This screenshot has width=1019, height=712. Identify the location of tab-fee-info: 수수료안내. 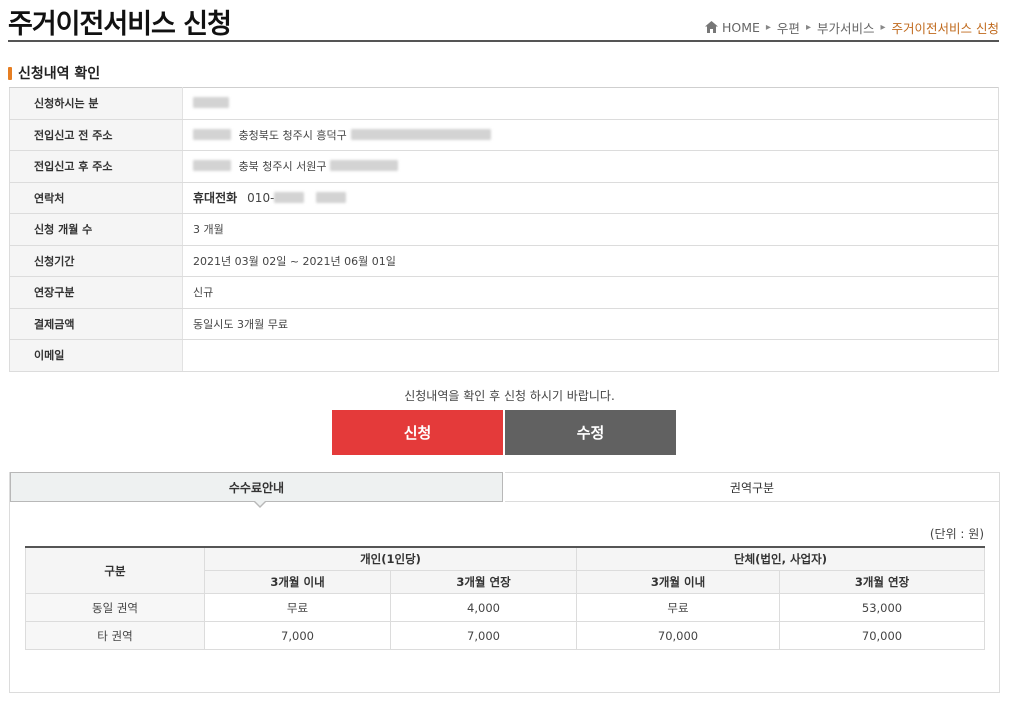
(256, 487).